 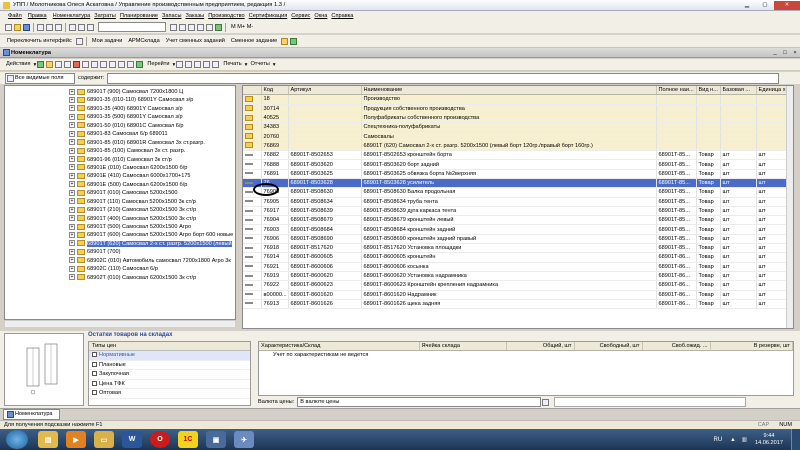 I want to click on my-tasks-button: Мои задачи, so click(x=107, y=41).